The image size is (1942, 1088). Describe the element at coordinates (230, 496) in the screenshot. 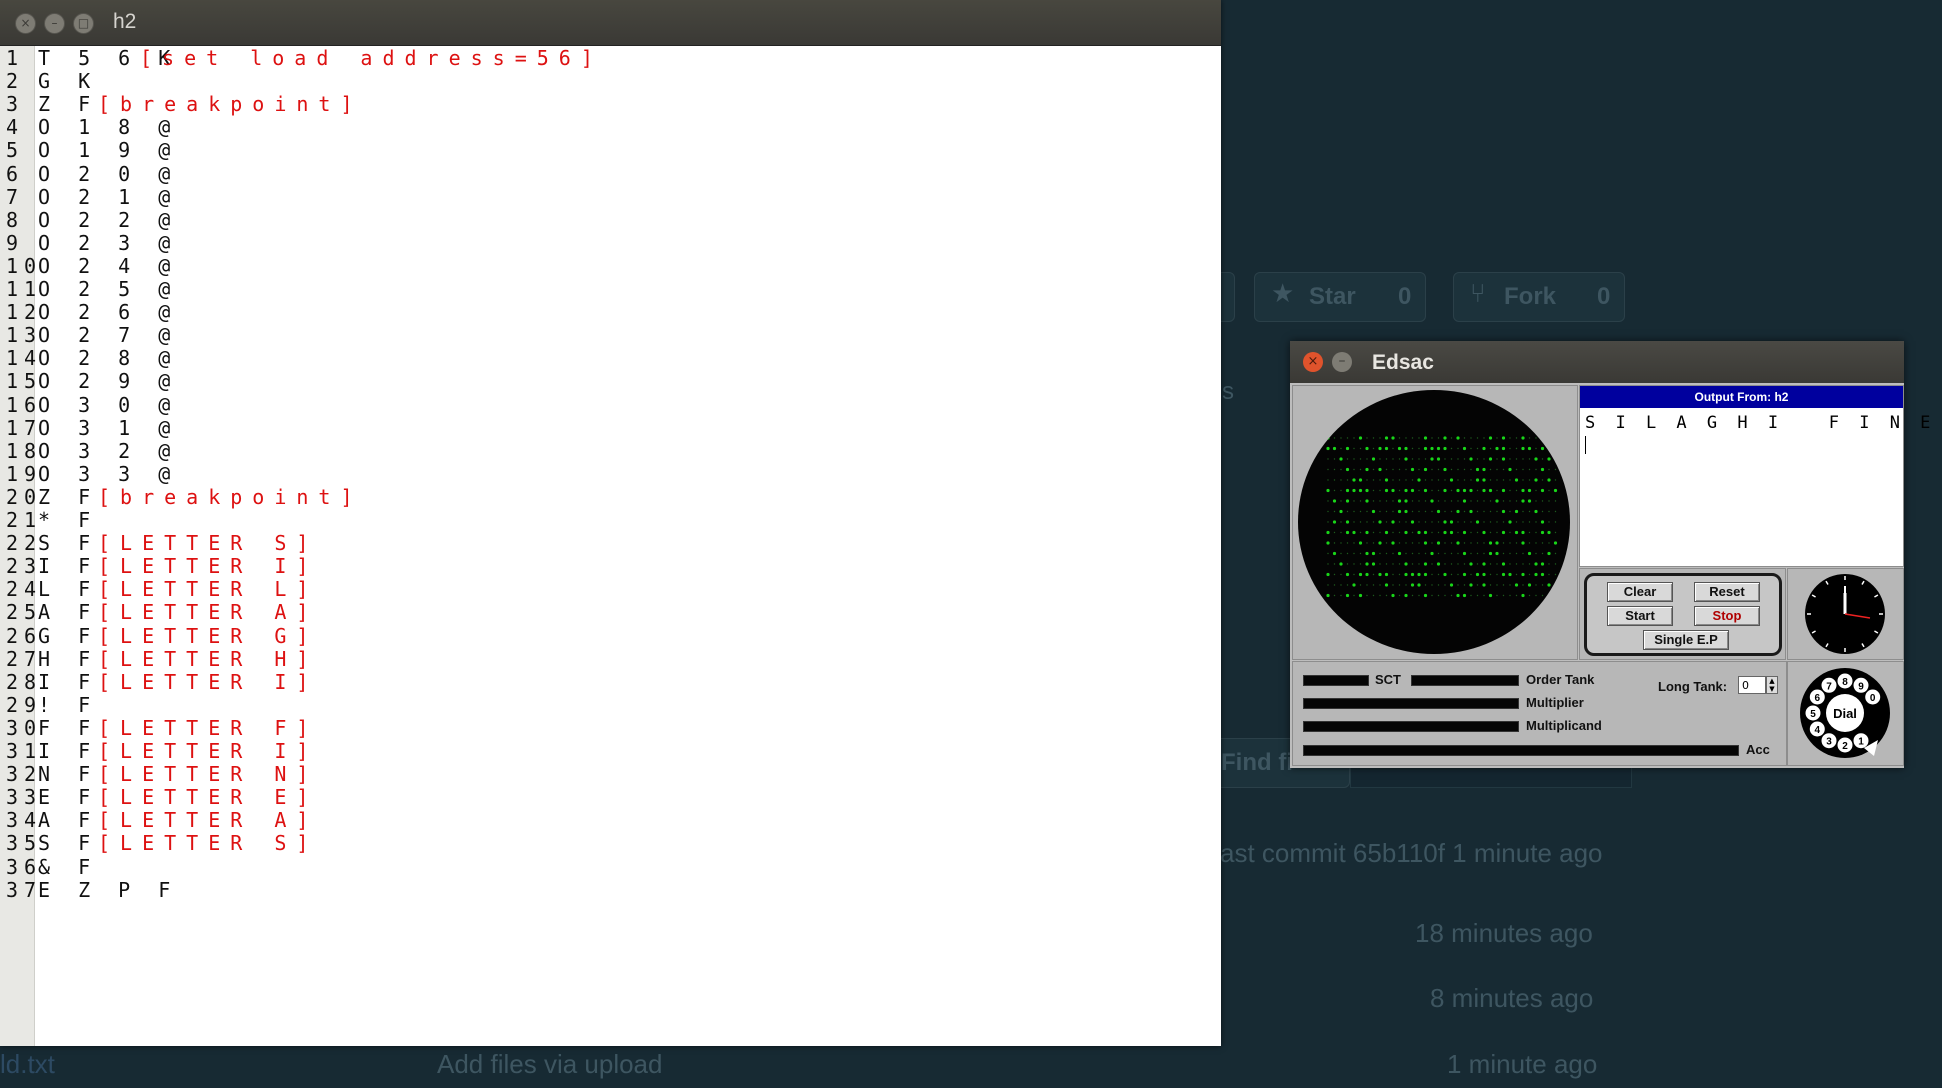

I see `code-comment: [breakpoint]` at that location.